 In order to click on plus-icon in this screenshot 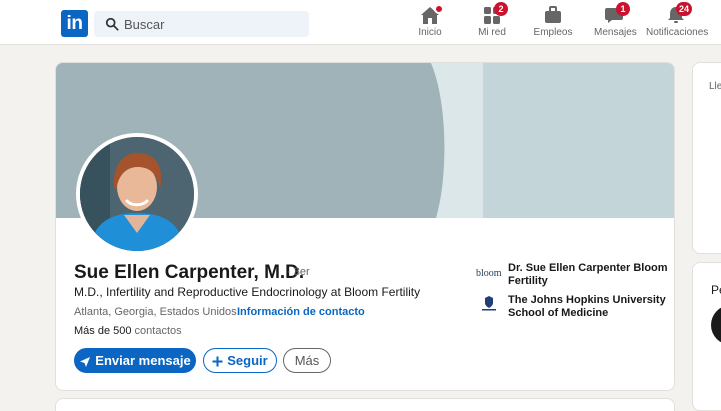, I will do `click(217, 361)`.